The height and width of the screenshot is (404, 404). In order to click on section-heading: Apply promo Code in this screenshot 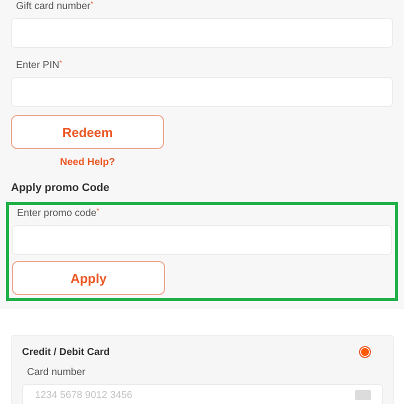, I will do `click(60, 188)`.